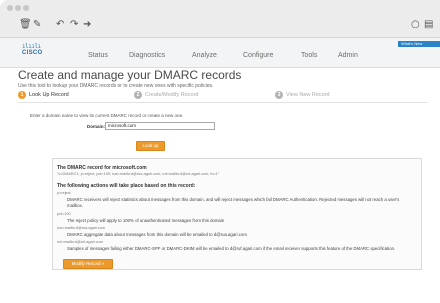 The width and height of the screenshot is (440, 303). I want to click on forward-icon: ➜, so click(87, 25).